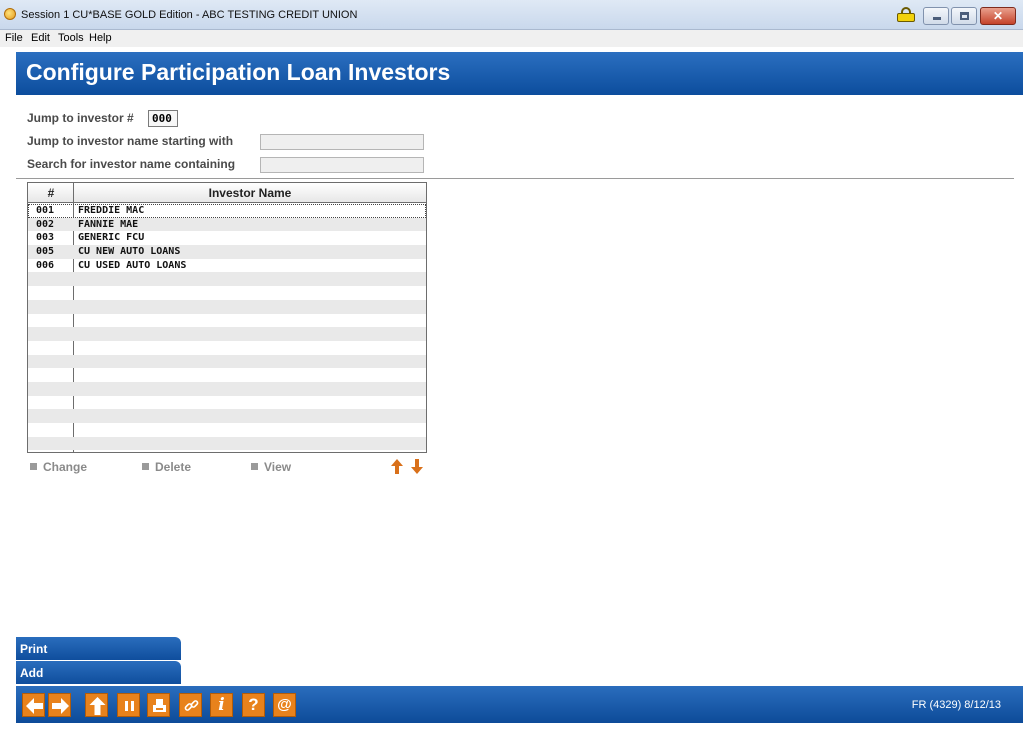  I want to click on minimize-icon, so click(937, 18).